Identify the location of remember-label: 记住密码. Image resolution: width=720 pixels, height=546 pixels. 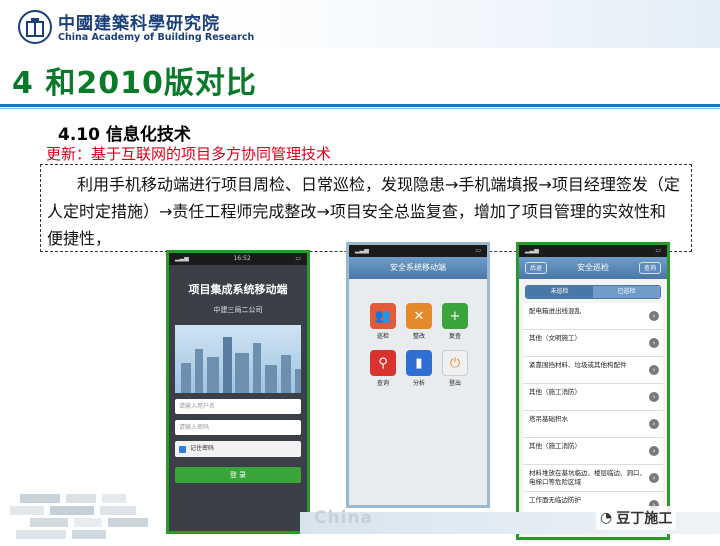
(202, 448).